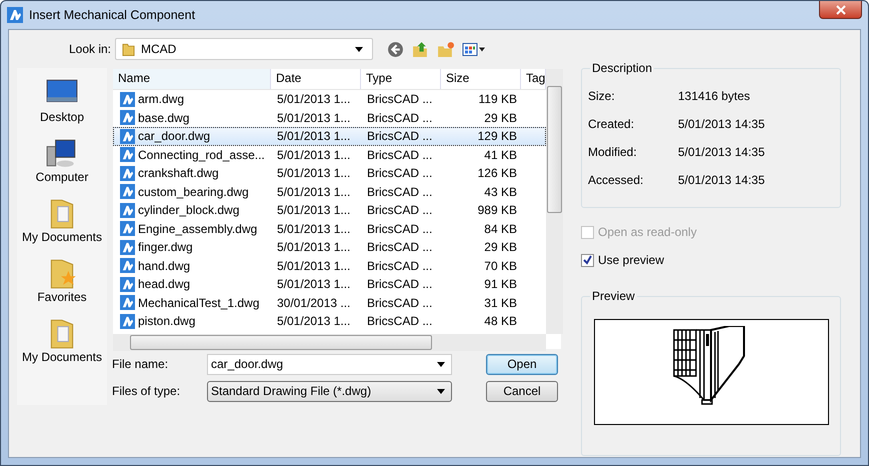 The height and width of the screenshot is (466, 869). What do you see at coordinates (329, 117) in the screenshot?
I see `file-row: base.dwg 5/01/2013 1... BricsCAD ... 29 KB` at bounding box center [329, 117].